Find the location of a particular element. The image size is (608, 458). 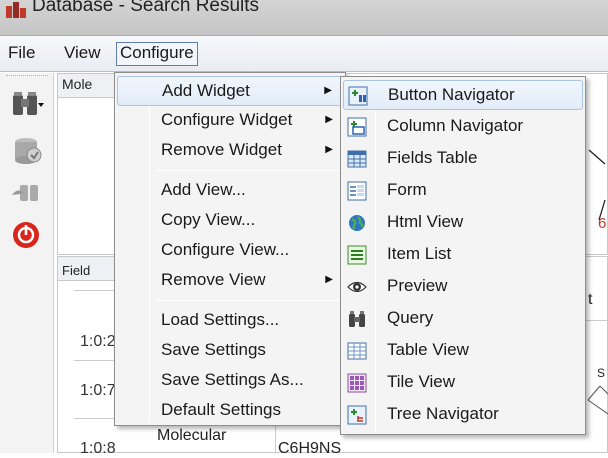

fields-table-icon is located at coordinates (357, 159).